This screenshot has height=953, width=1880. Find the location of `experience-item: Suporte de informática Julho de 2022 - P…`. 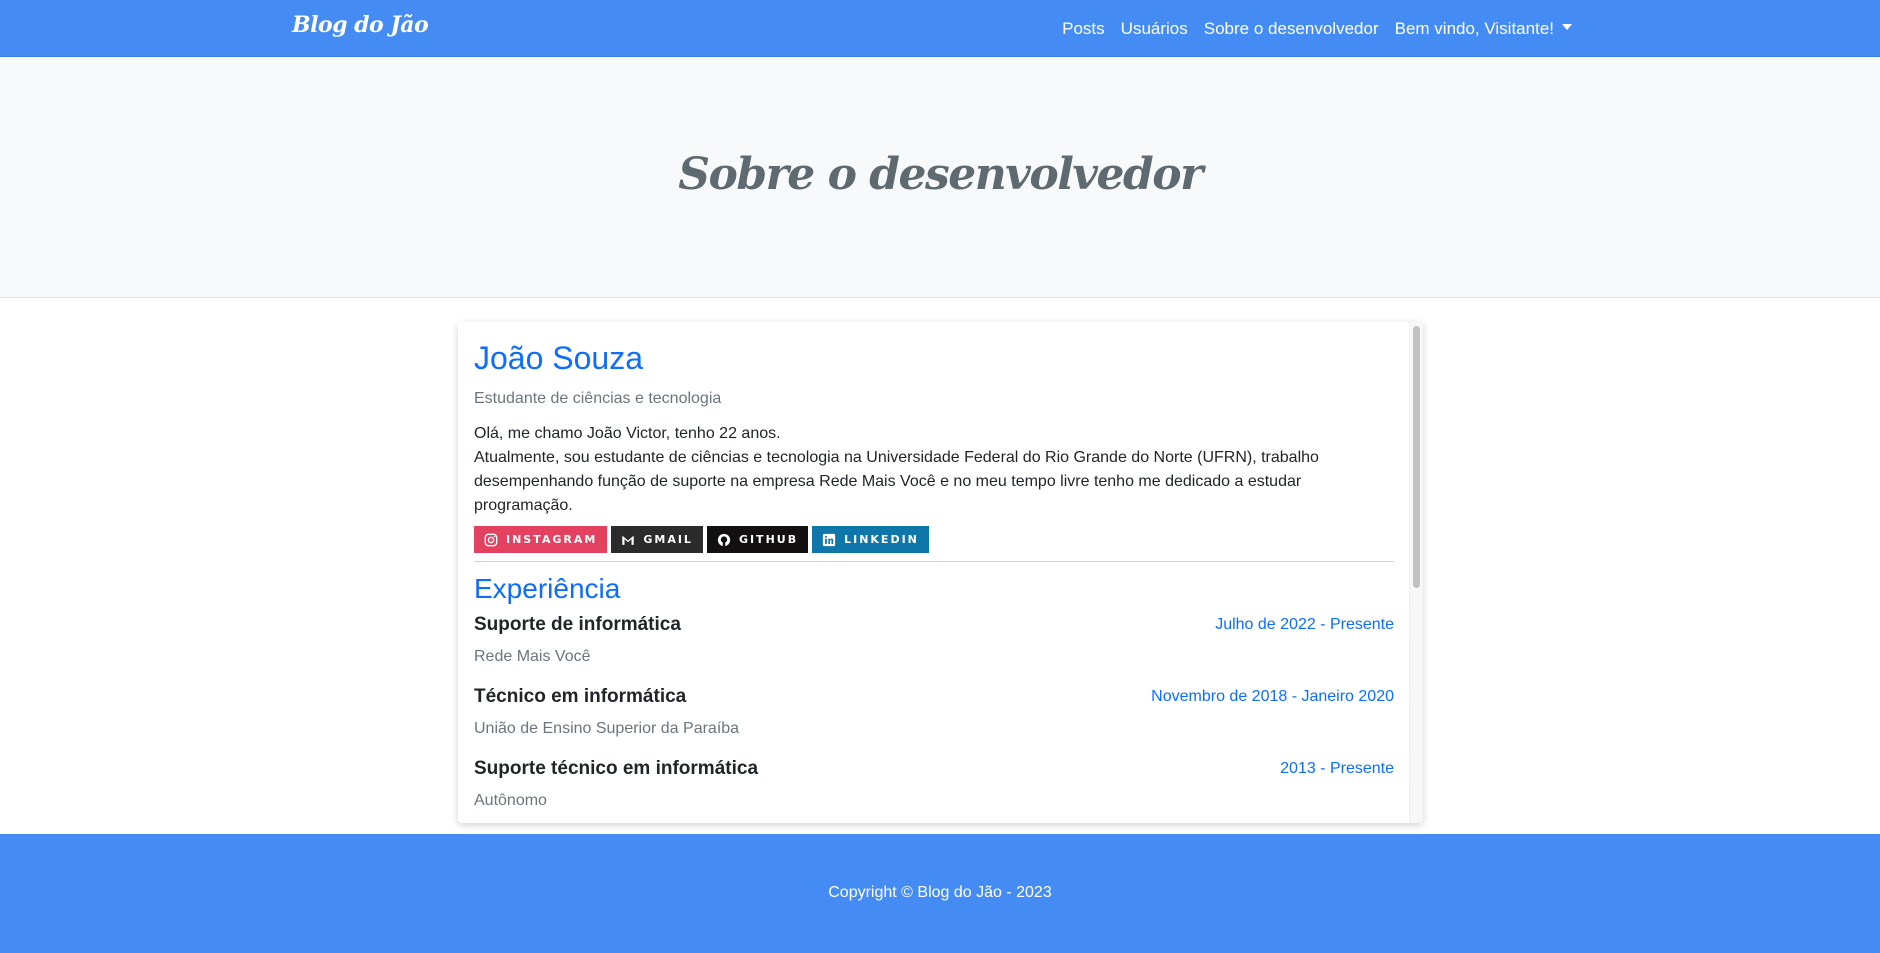

experience-item: Suporte de informática Julho de 2022 - P… is located at coordinates (934, 642).